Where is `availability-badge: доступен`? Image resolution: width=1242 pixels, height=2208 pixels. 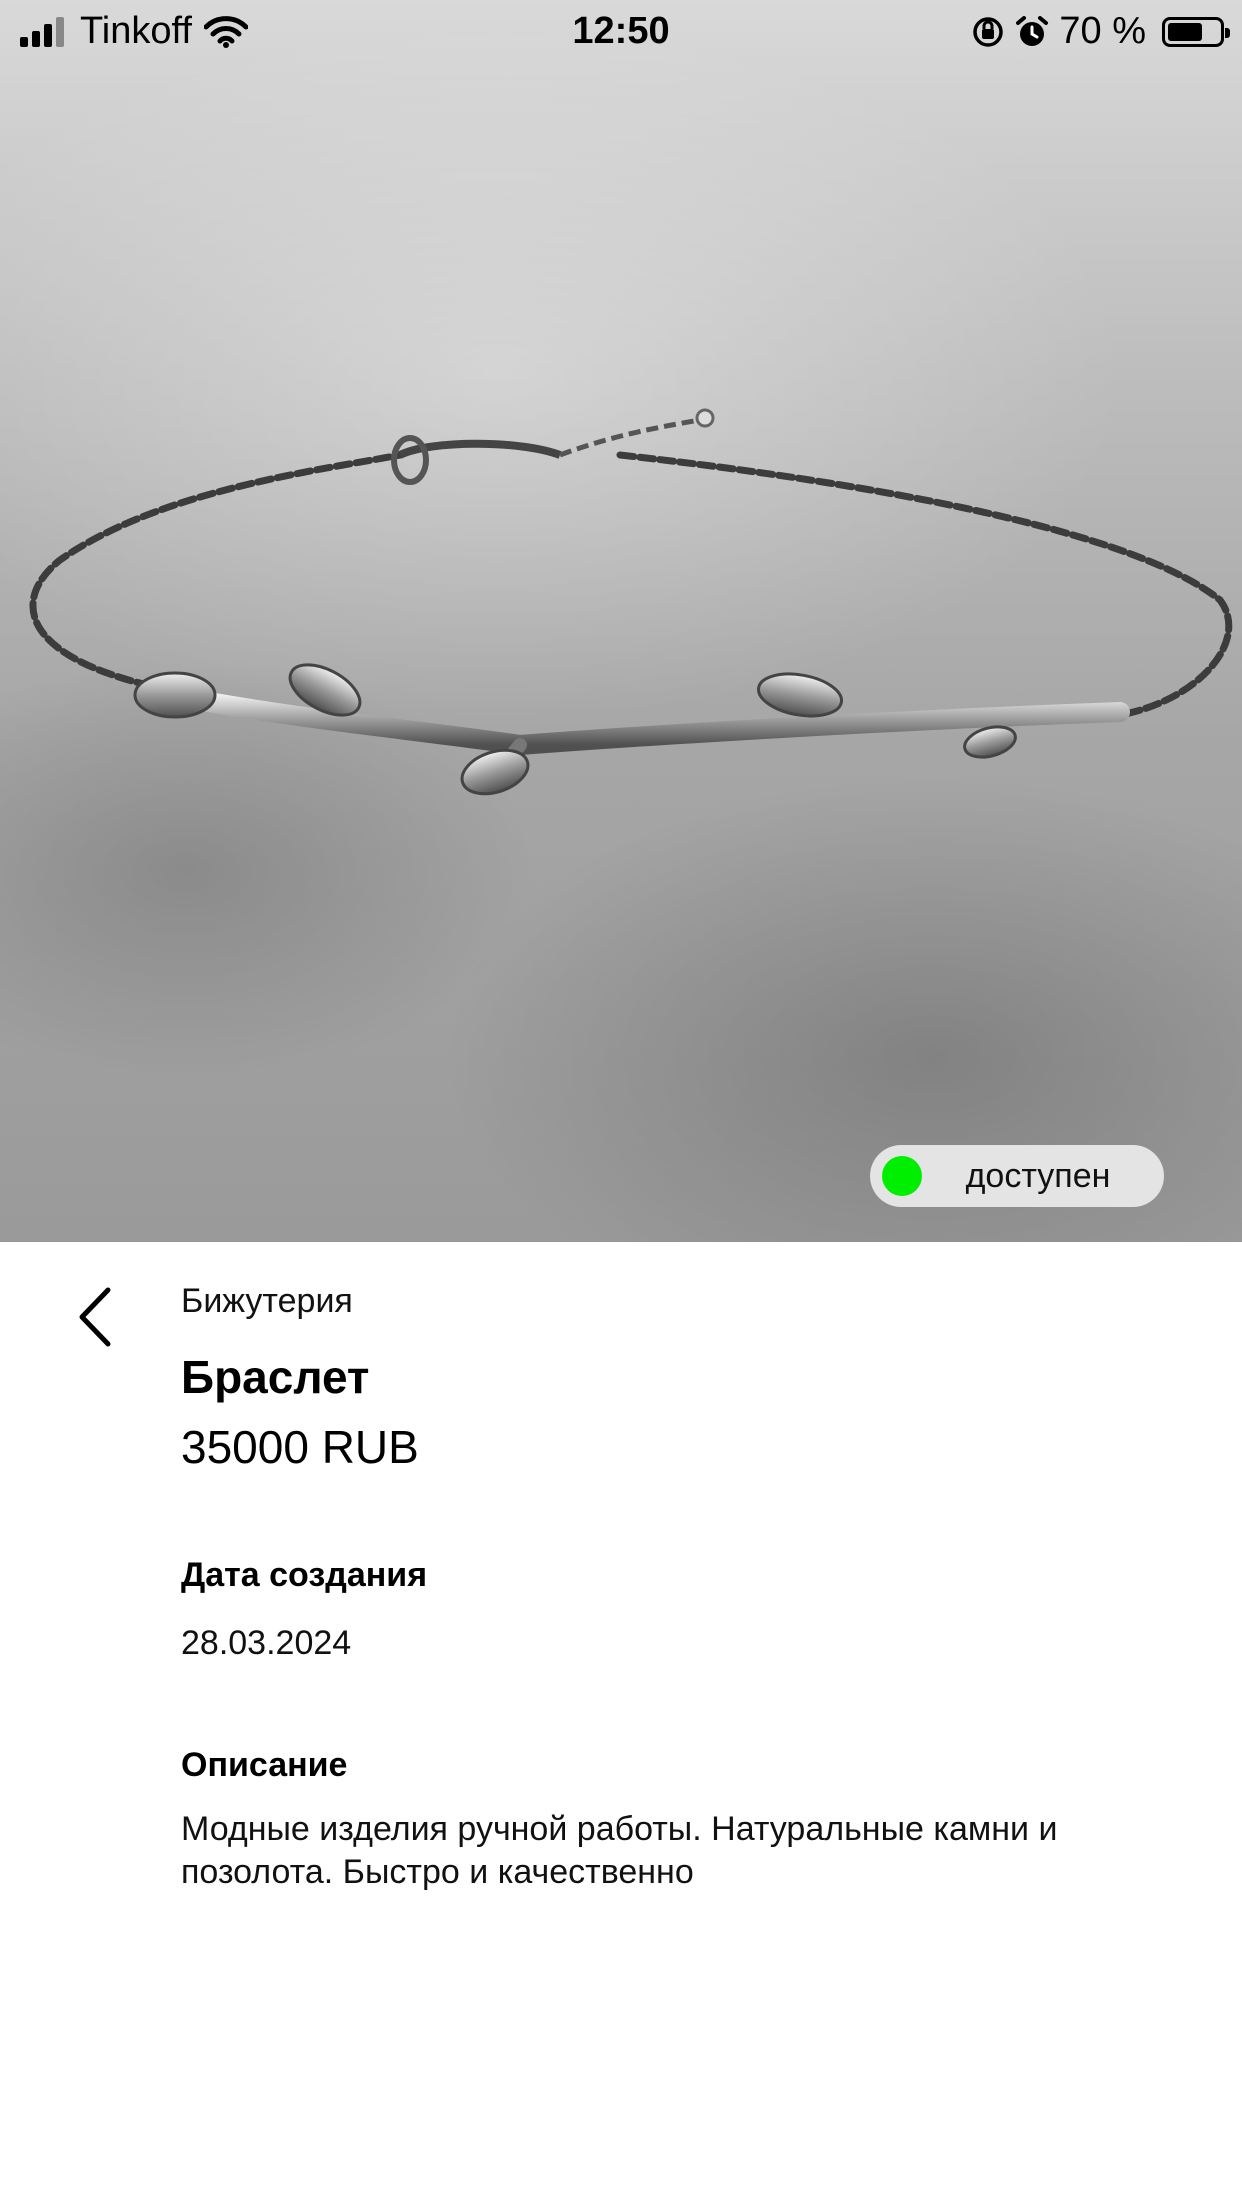
availability-badge: доступен is located at coordinates (1017, 1176).